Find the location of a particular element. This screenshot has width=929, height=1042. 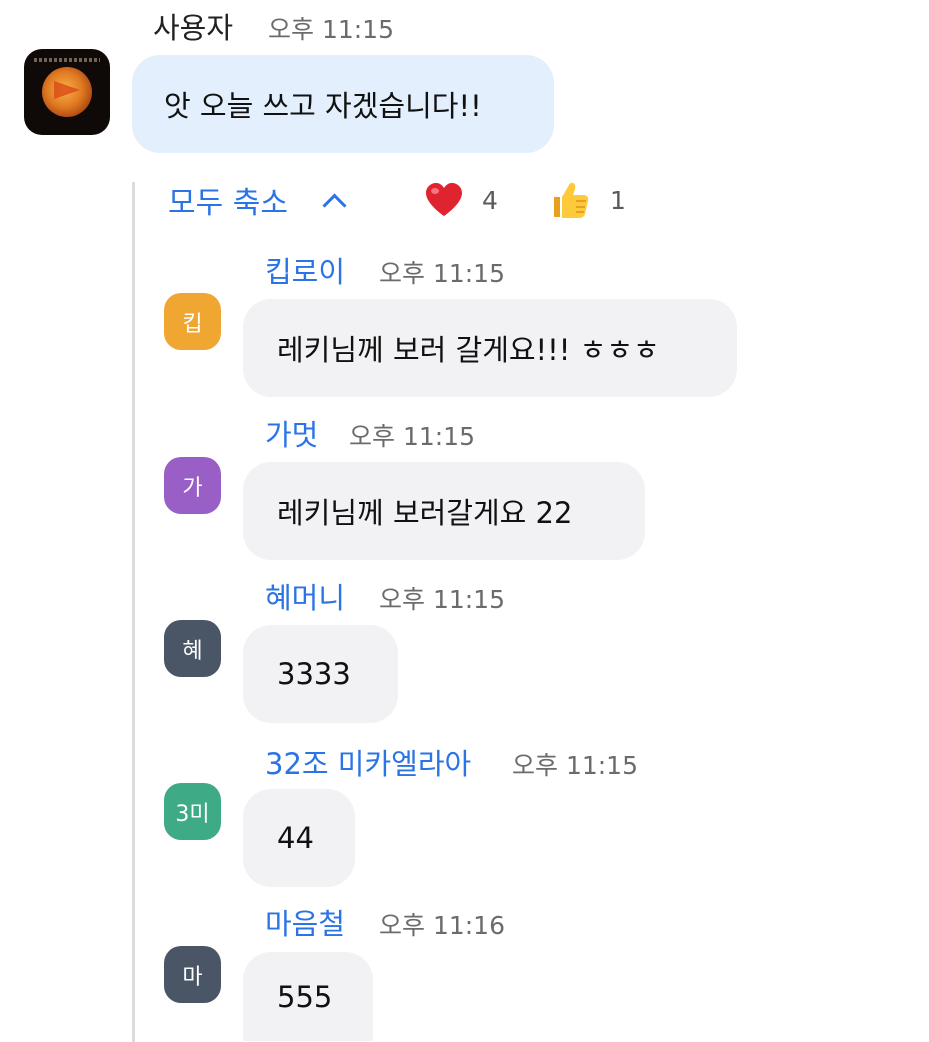

reply-bubble: 레키님께 보러갈게요 22 is located at coordinates (444, 511).